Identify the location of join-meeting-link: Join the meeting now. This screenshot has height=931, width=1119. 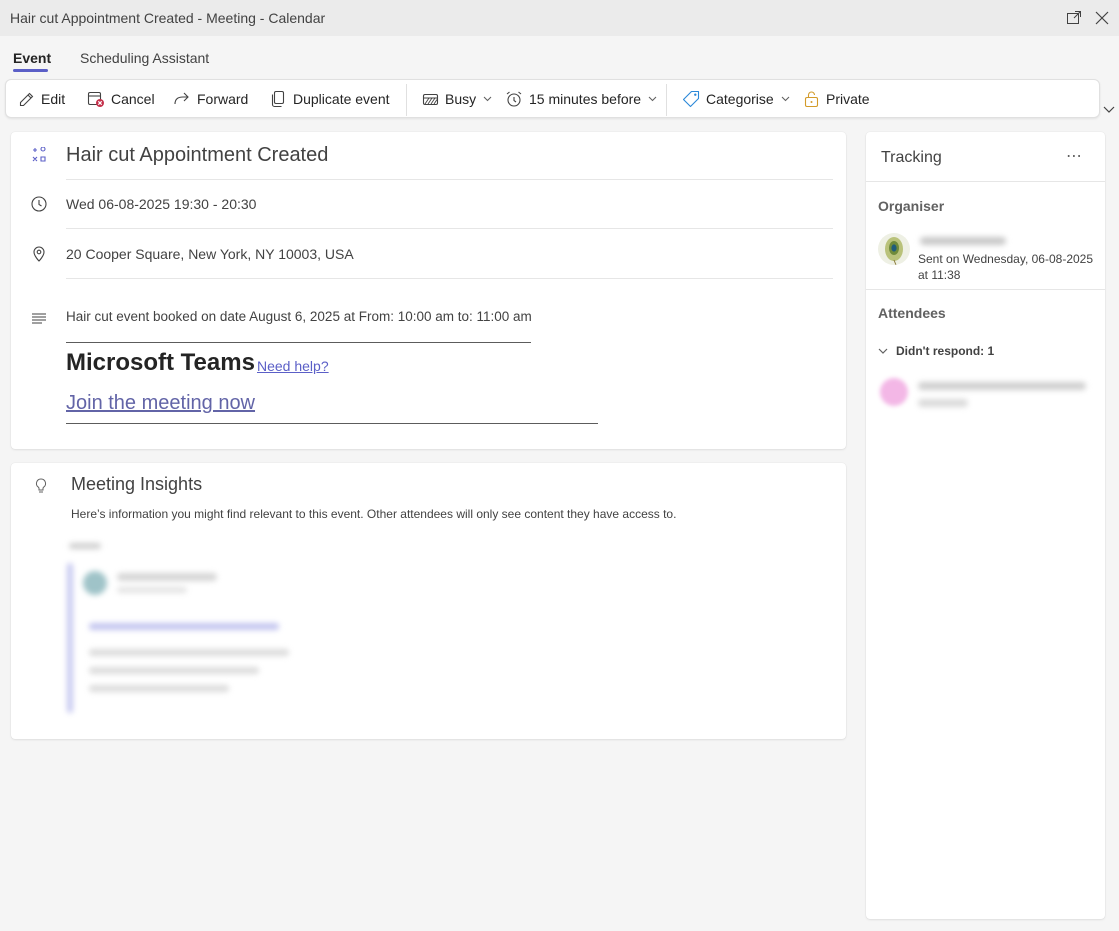
(160, 403).